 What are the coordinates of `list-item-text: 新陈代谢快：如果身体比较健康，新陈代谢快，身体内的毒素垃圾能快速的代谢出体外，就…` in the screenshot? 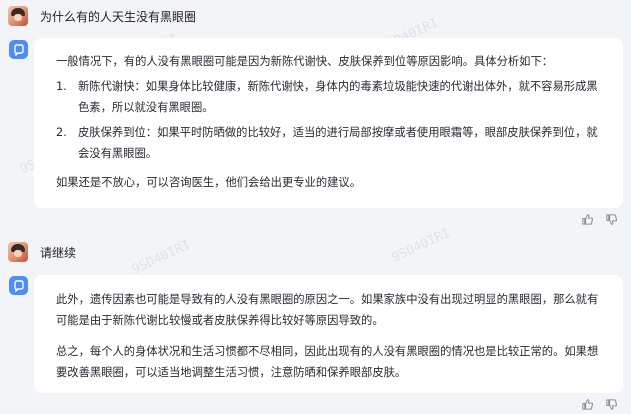 It's located at (338, 97).